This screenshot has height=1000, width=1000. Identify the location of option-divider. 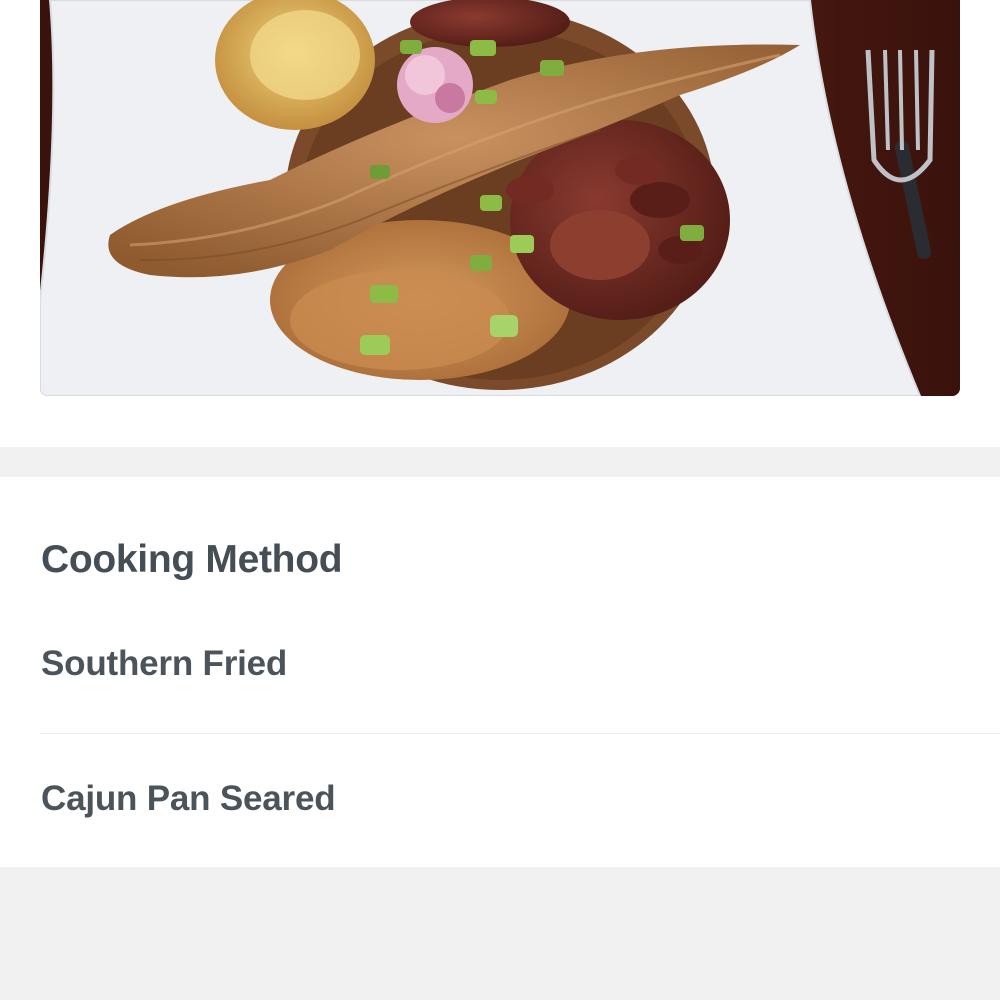
(520, 733).